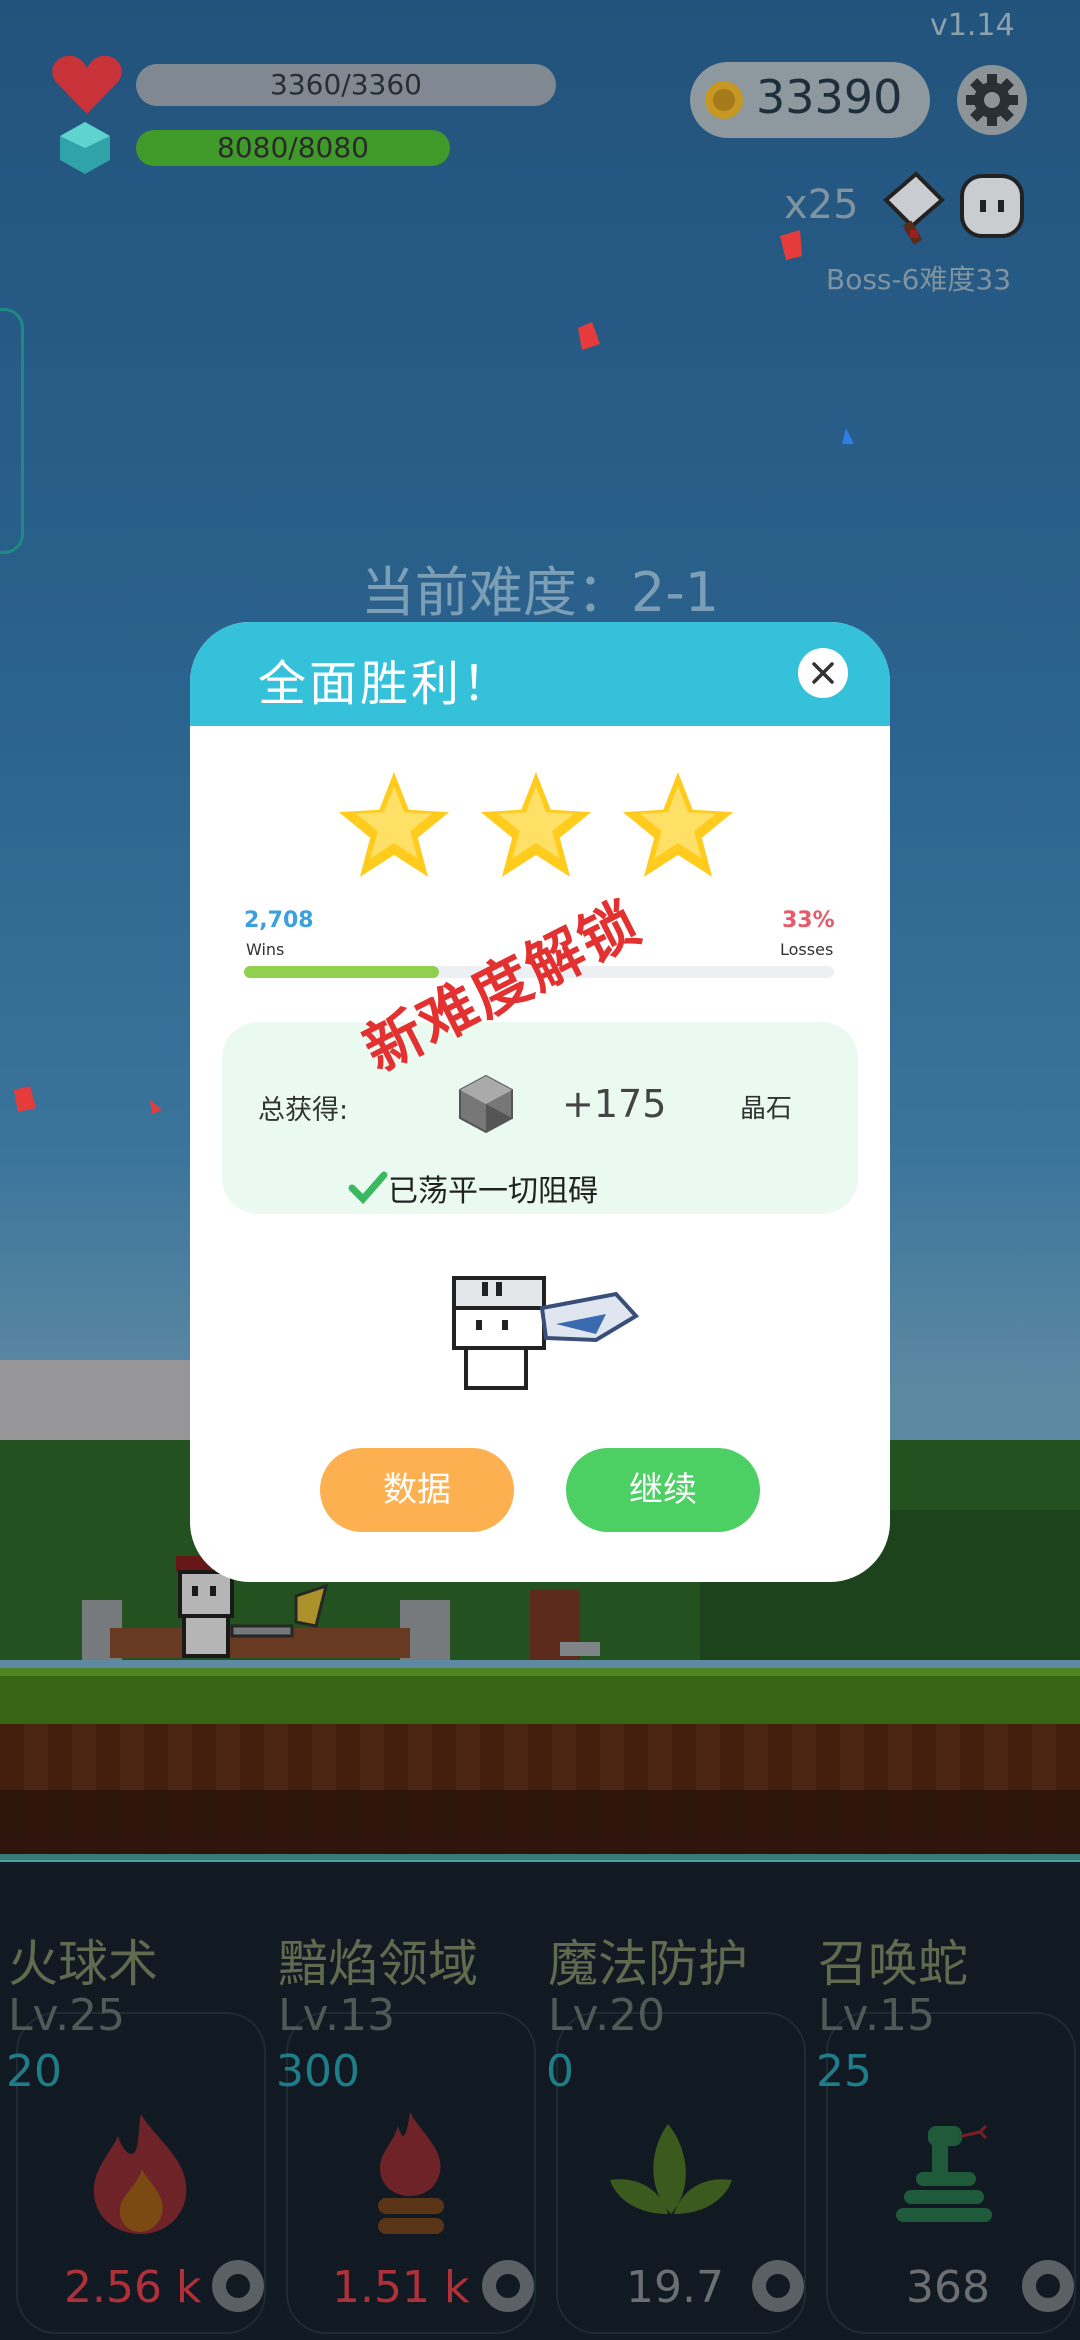  Describe the element at coordinates (368, 1187) in the screenshot. I see `check-icon` at that location.